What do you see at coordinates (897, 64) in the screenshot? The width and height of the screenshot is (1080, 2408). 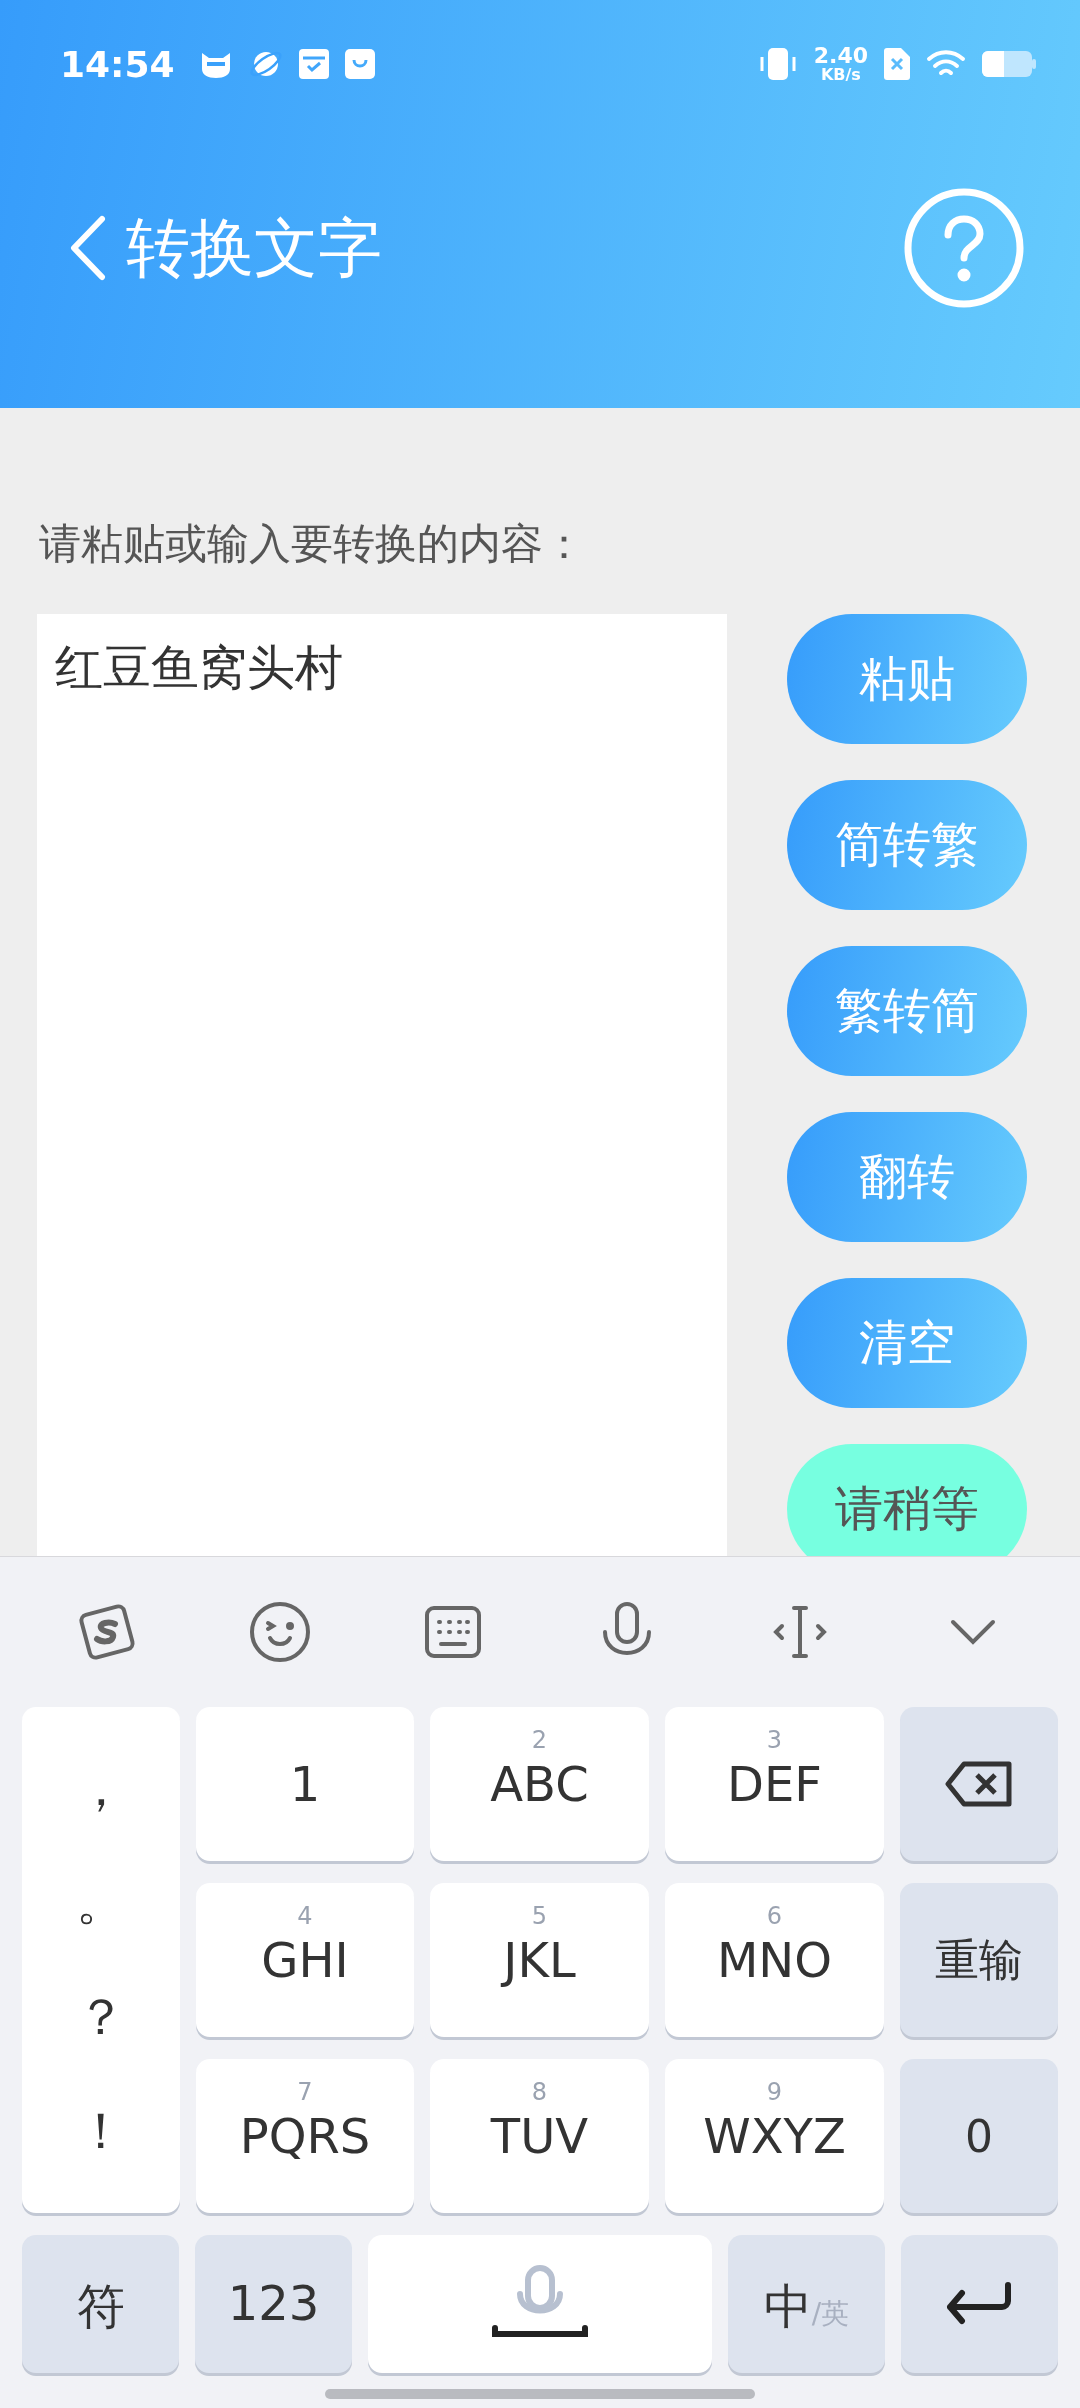 I see `sim-card-icon` at bounding box center [897, 64].